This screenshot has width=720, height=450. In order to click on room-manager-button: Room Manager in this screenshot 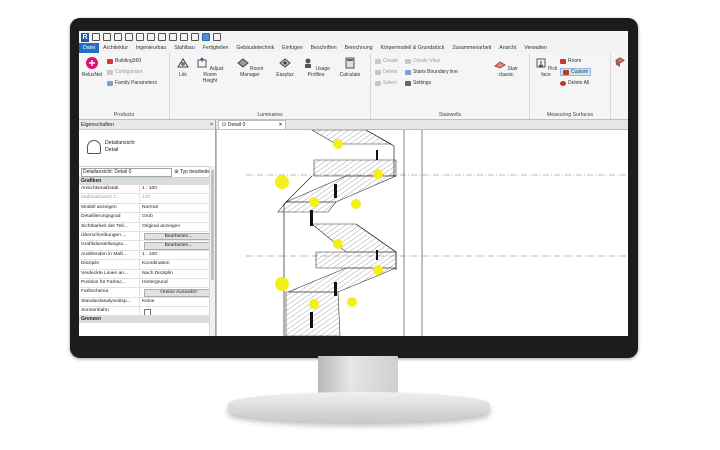, I will do `click(250, 67)`.